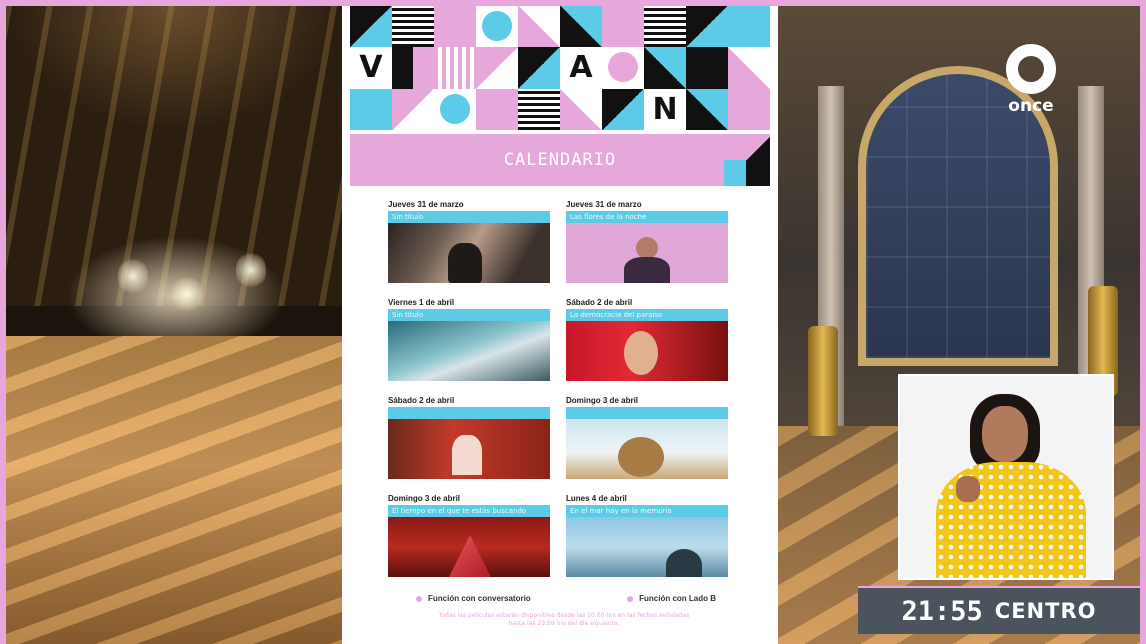 Image resolution: width=1146 pixels, height=644 pixels. Describe the element at coordinates (665, 109) in the screenshot. I see `pattern-letter: N` at that location.